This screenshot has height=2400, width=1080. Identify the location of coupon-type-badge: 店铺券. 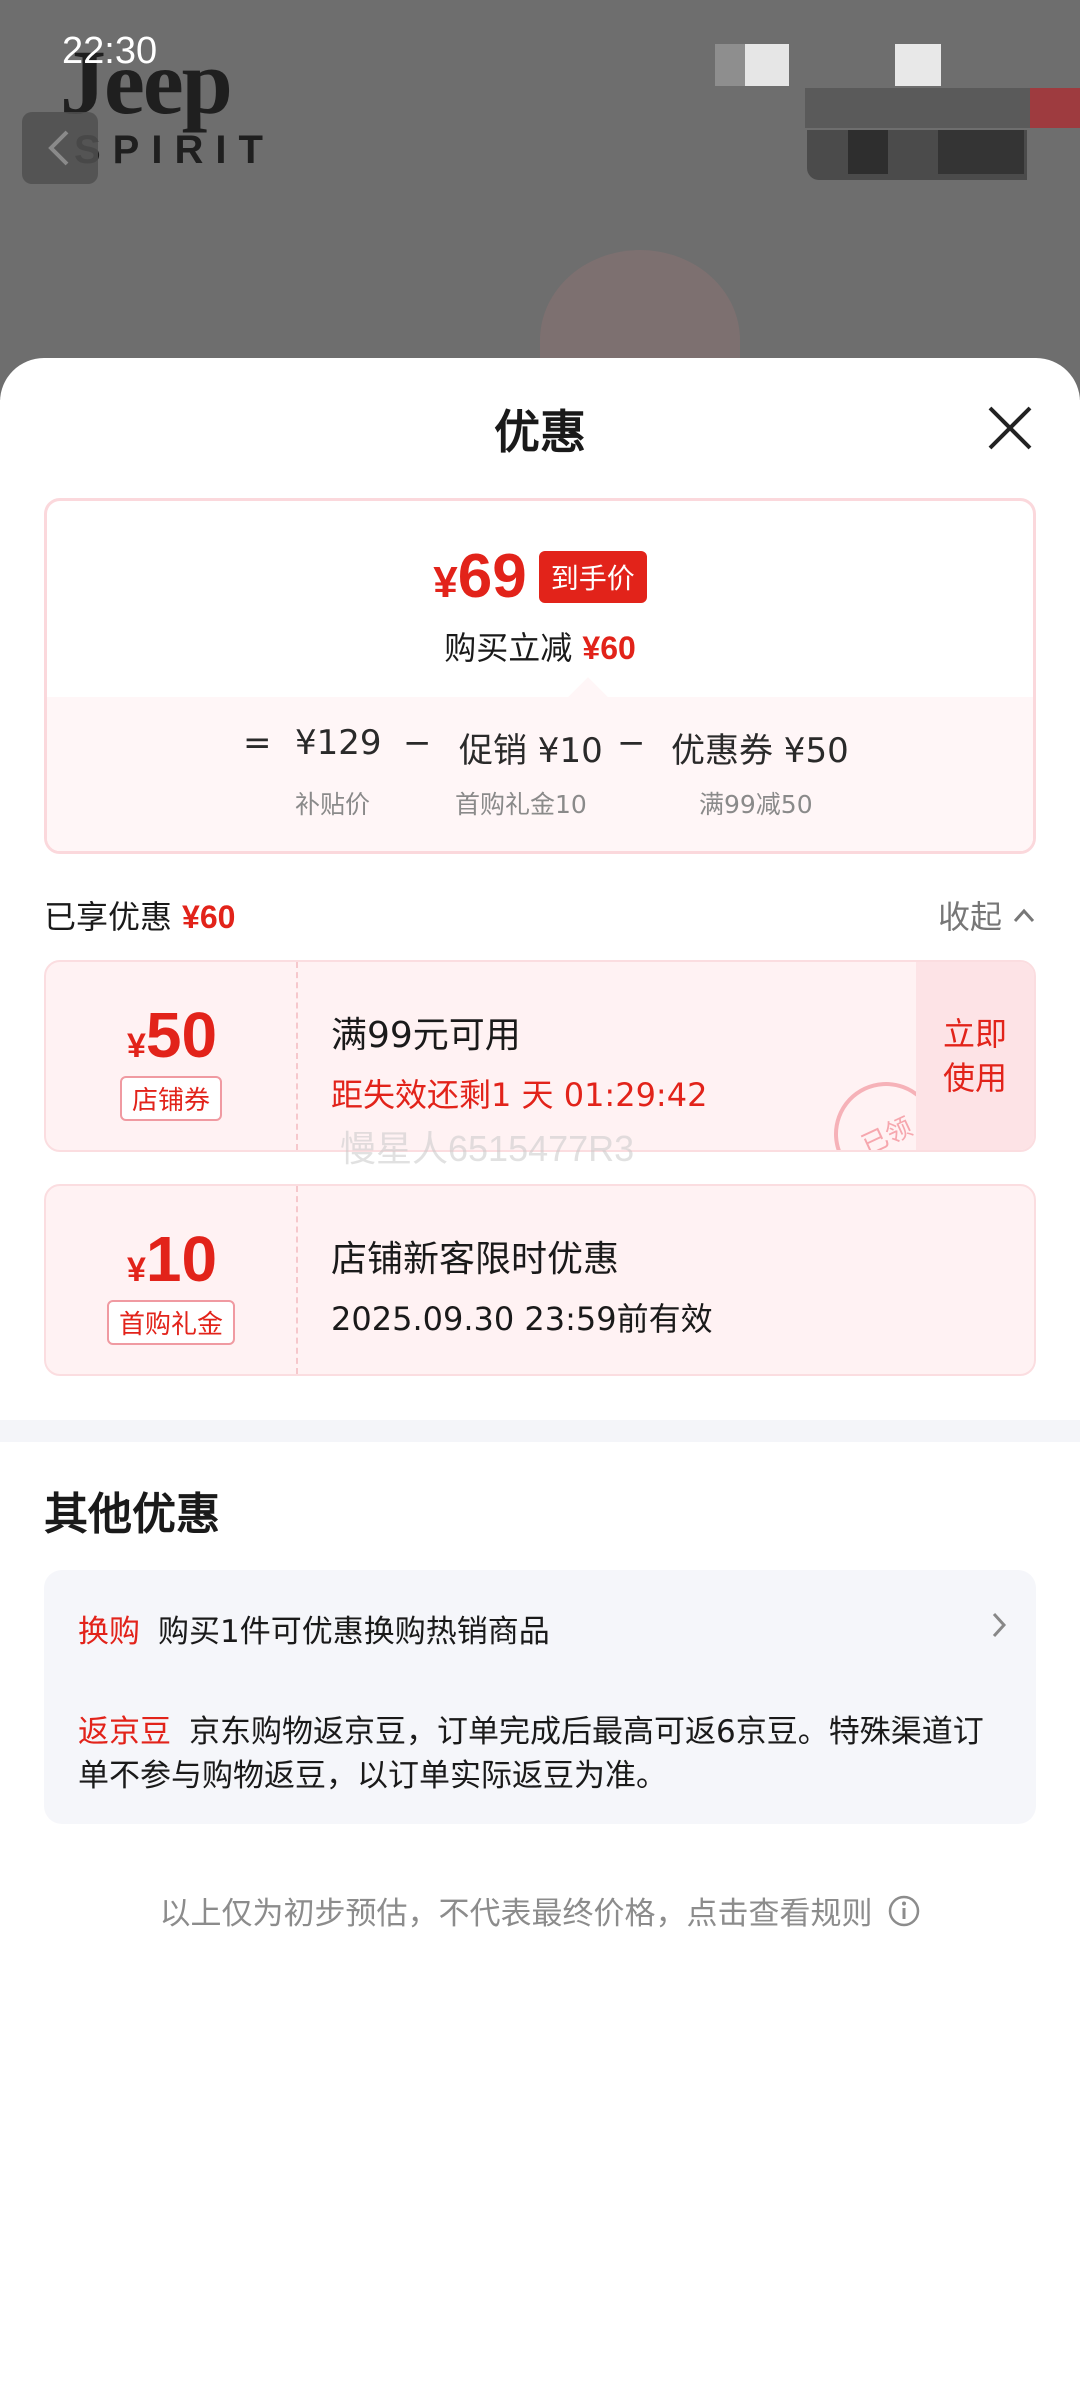
(171, 1098).